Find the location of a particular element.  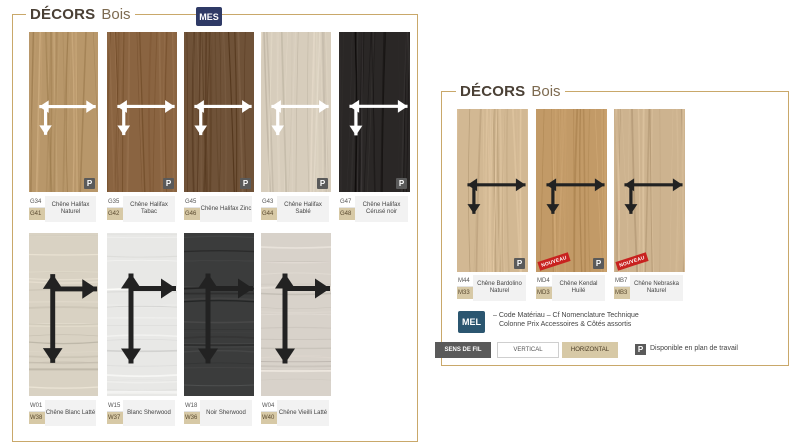

material-codes: W18 W36 is located at coordinates (192, 413).